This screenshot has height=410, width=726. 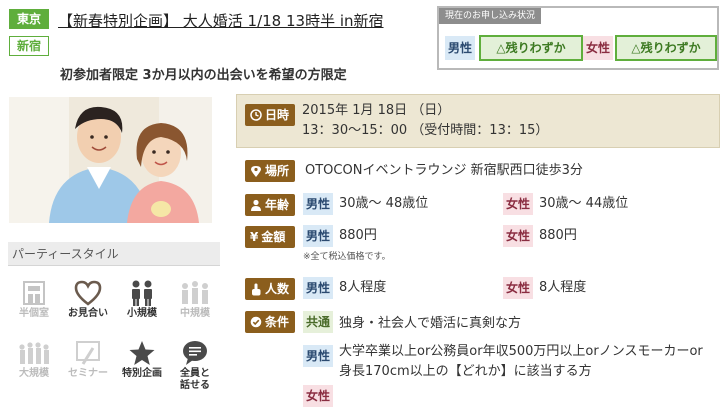 I want to click on party-style-large-scale: 大規模, so click(x=34, y=364).